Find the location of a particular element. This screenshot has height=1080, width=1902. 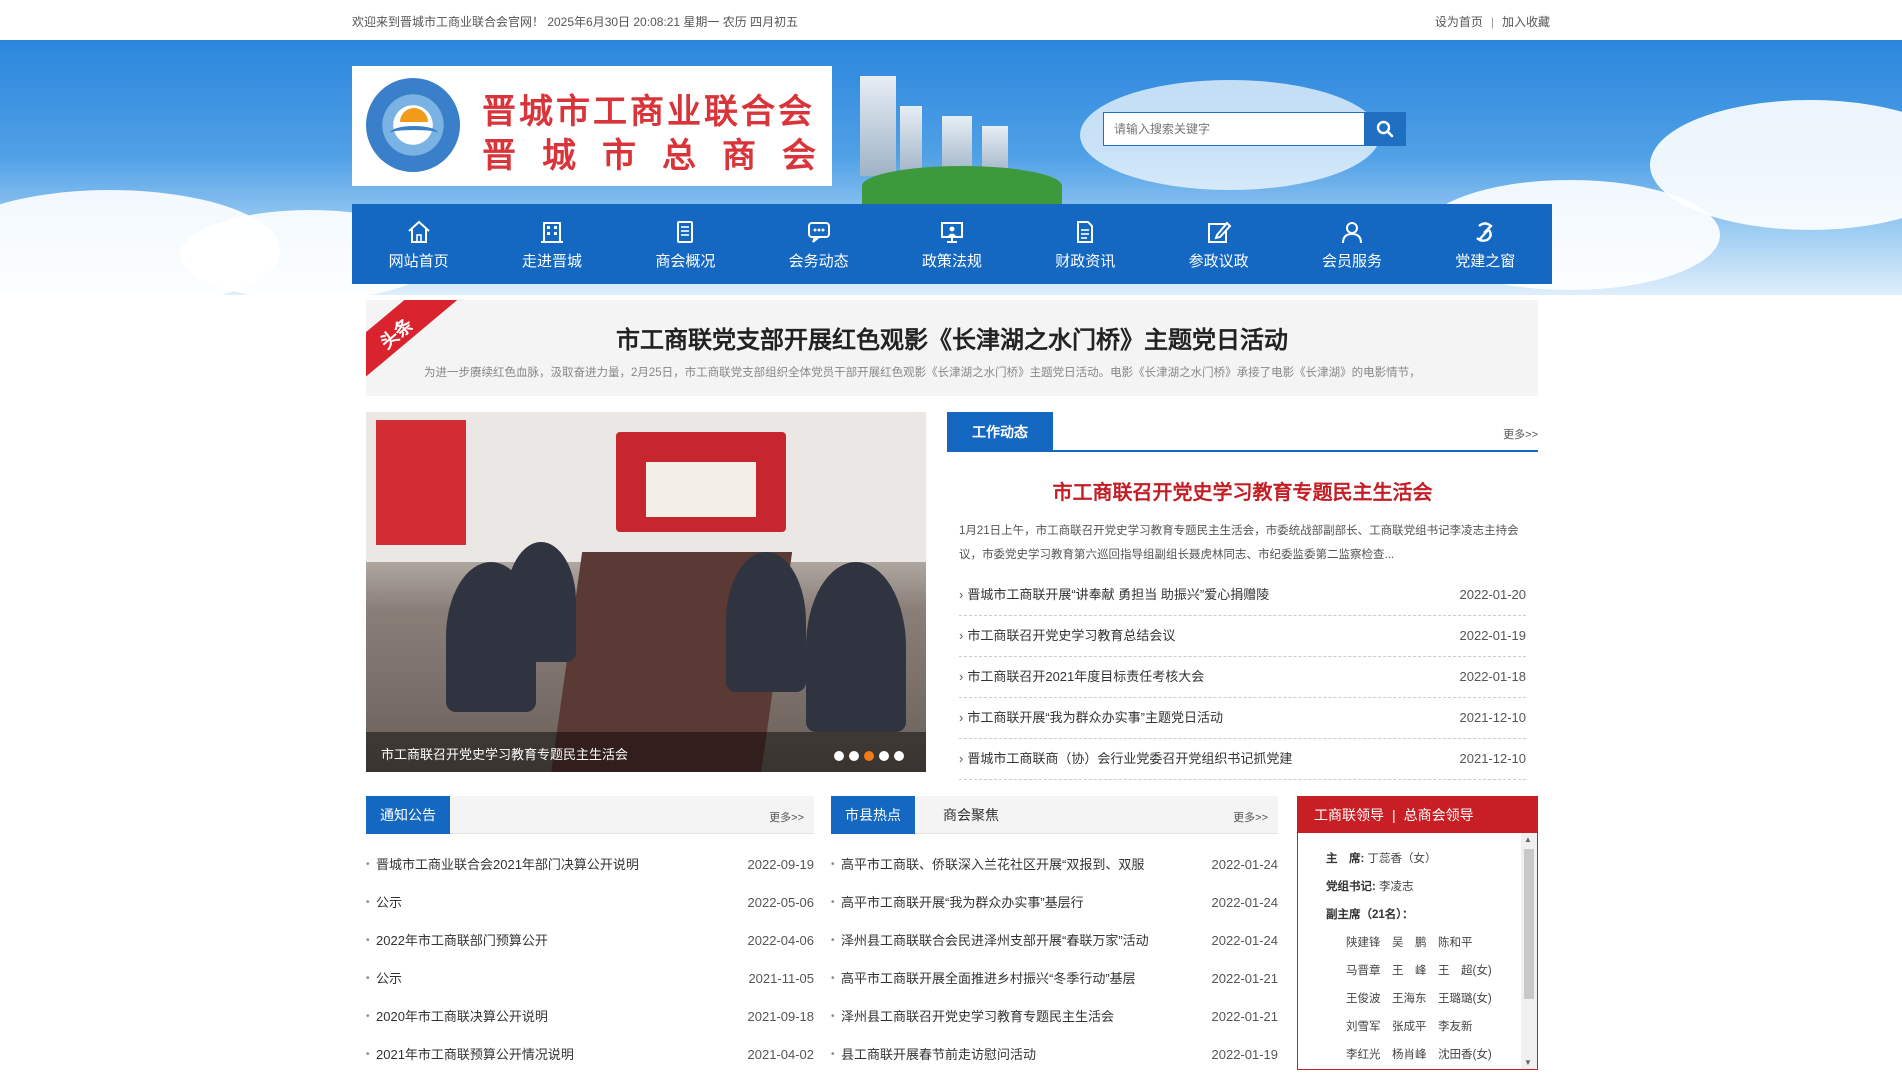

nav-item-about-city: 走进晋城 is located at coordinates (551, 244).